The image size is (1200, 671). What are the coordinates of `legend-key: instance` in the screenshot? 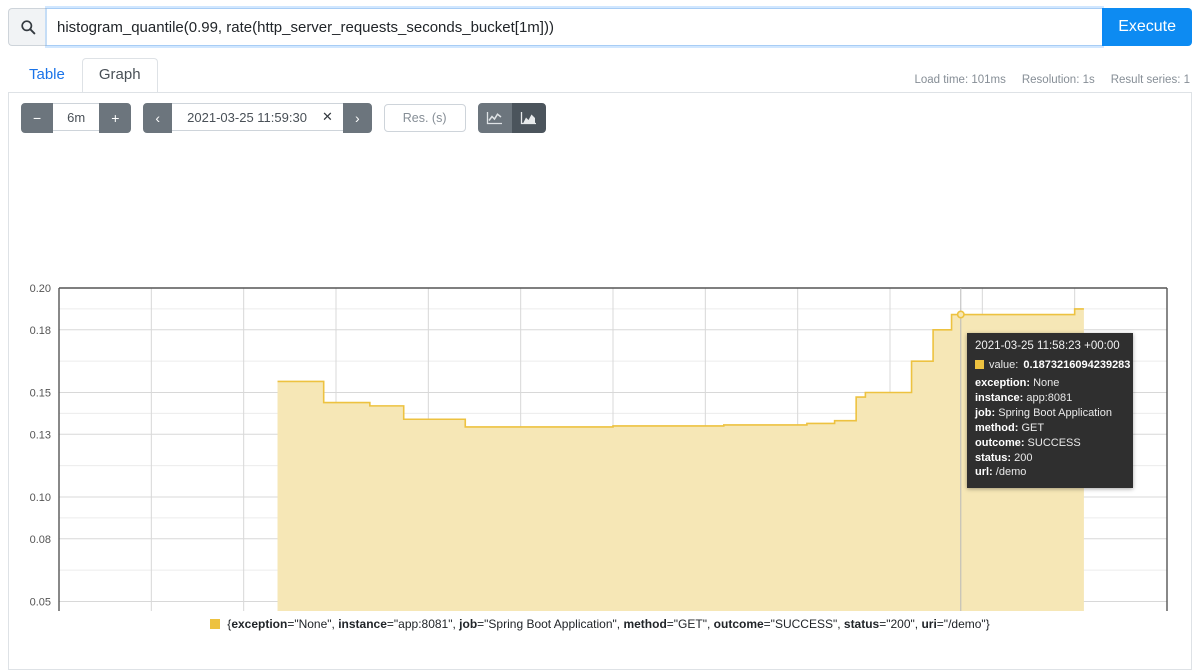 It's located at (362, 624).